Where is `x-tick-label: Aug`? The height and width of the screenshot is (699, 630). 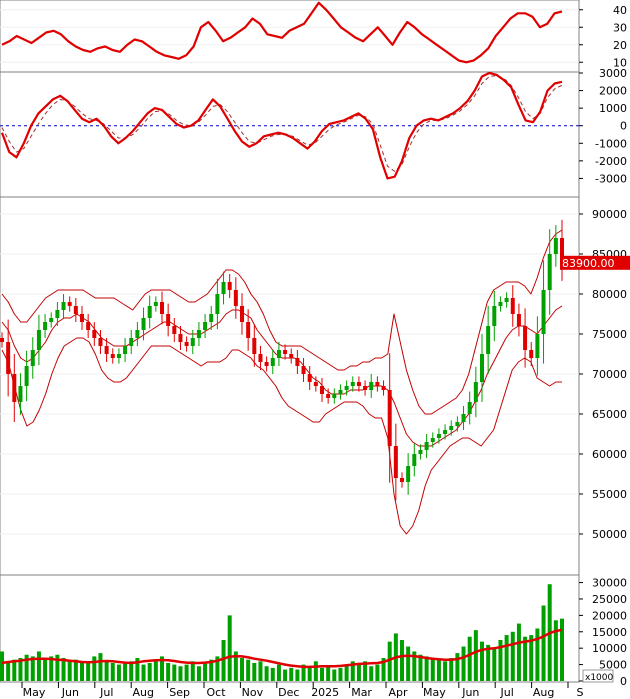 x-tick-label: Aug is located at coordinates (543, 692).